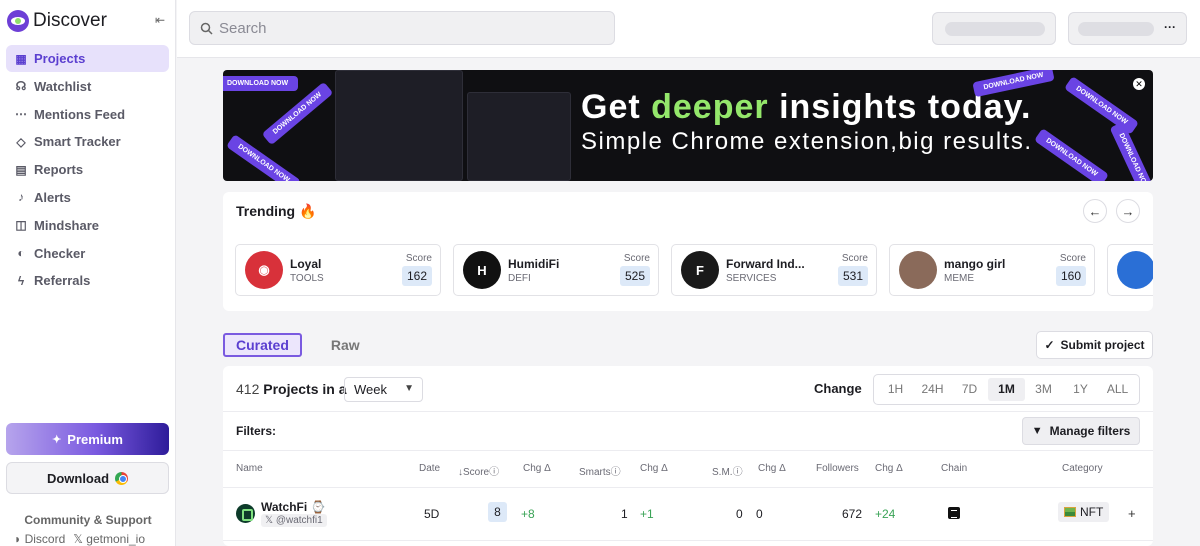 The height and width of the screenshot is (546, 1200). I want to click on card-score: 160, so click(1070, 276).